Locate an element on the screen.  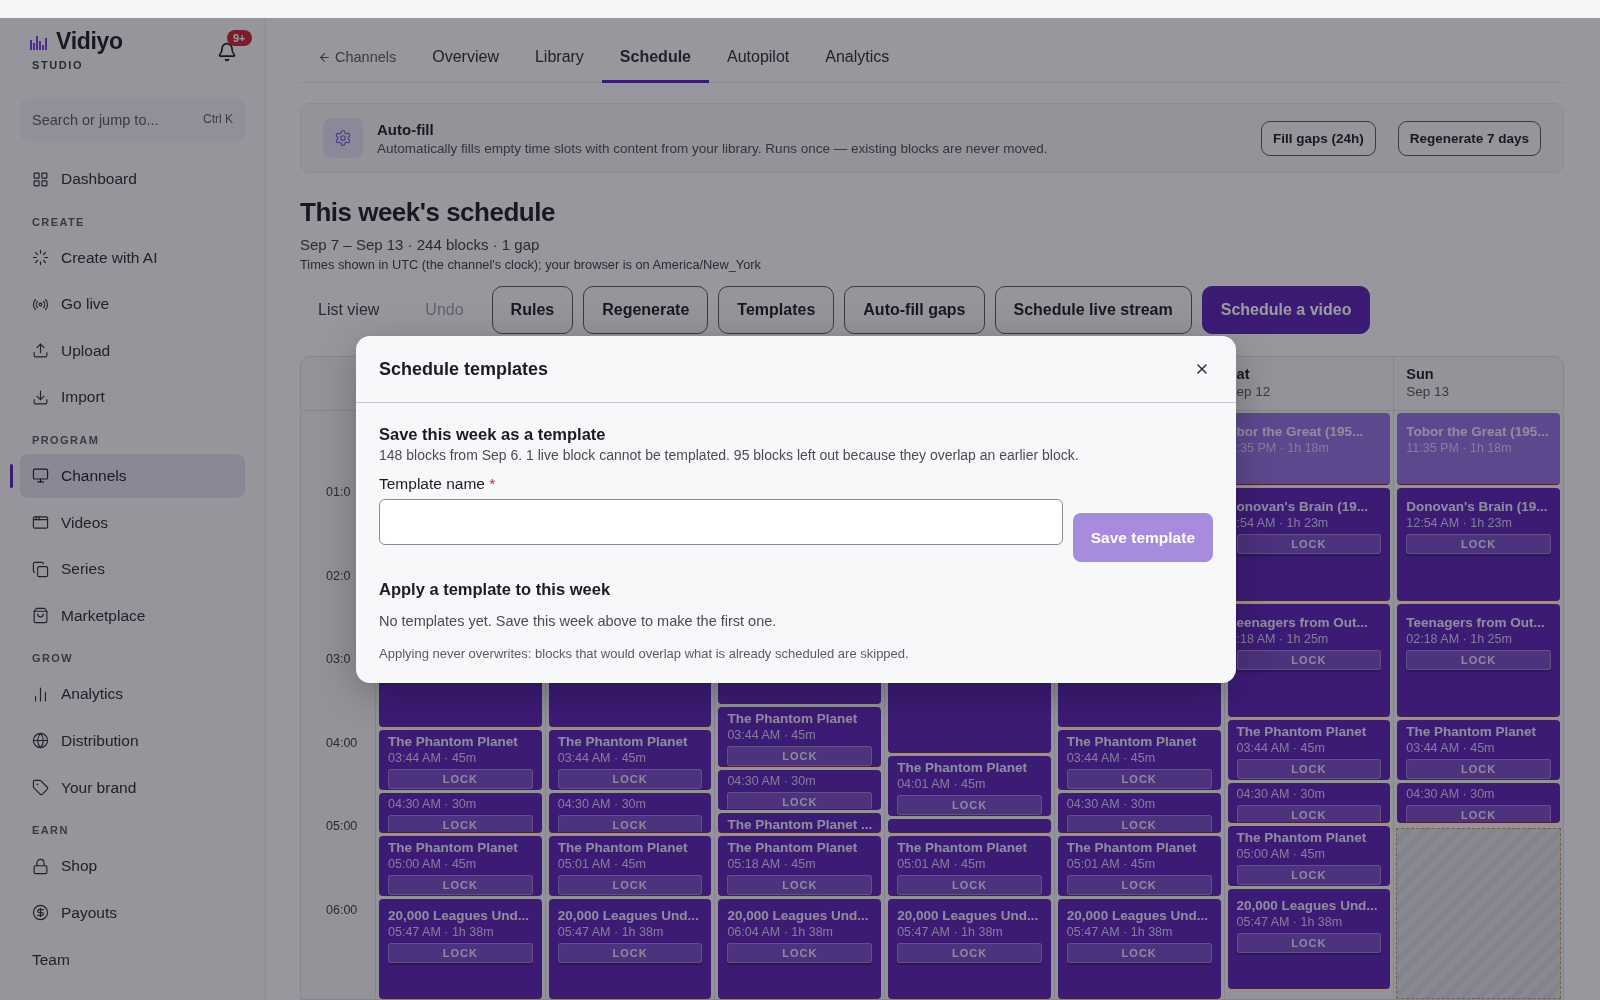
nav-item: Create with AI is located at coordinates (132, 257).